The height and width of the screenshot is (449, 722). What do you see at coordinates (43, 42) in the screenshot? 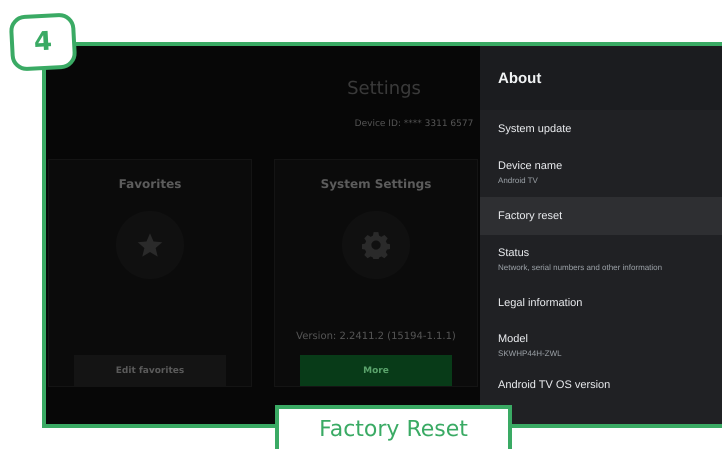
I see `step-number-badge: 4` at bounding box center [43, 42].